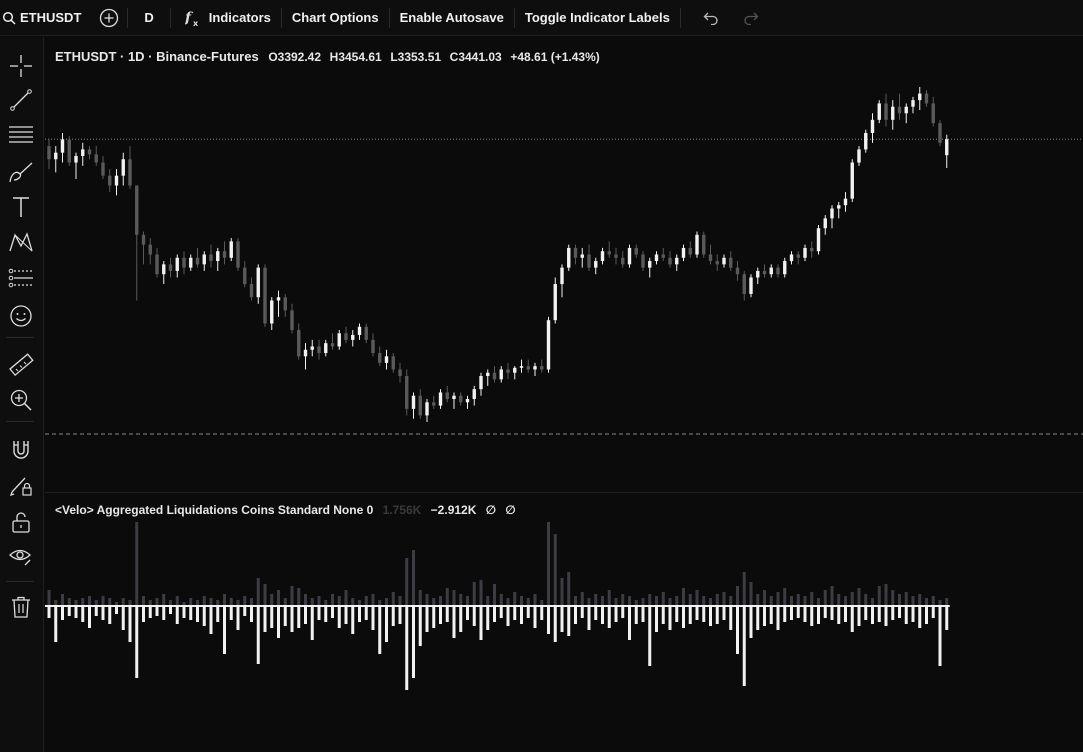  What do you see at coordinates (21, 400) in the screenshot?
I see `zoom-in-button` at bounding box center [21, 400].